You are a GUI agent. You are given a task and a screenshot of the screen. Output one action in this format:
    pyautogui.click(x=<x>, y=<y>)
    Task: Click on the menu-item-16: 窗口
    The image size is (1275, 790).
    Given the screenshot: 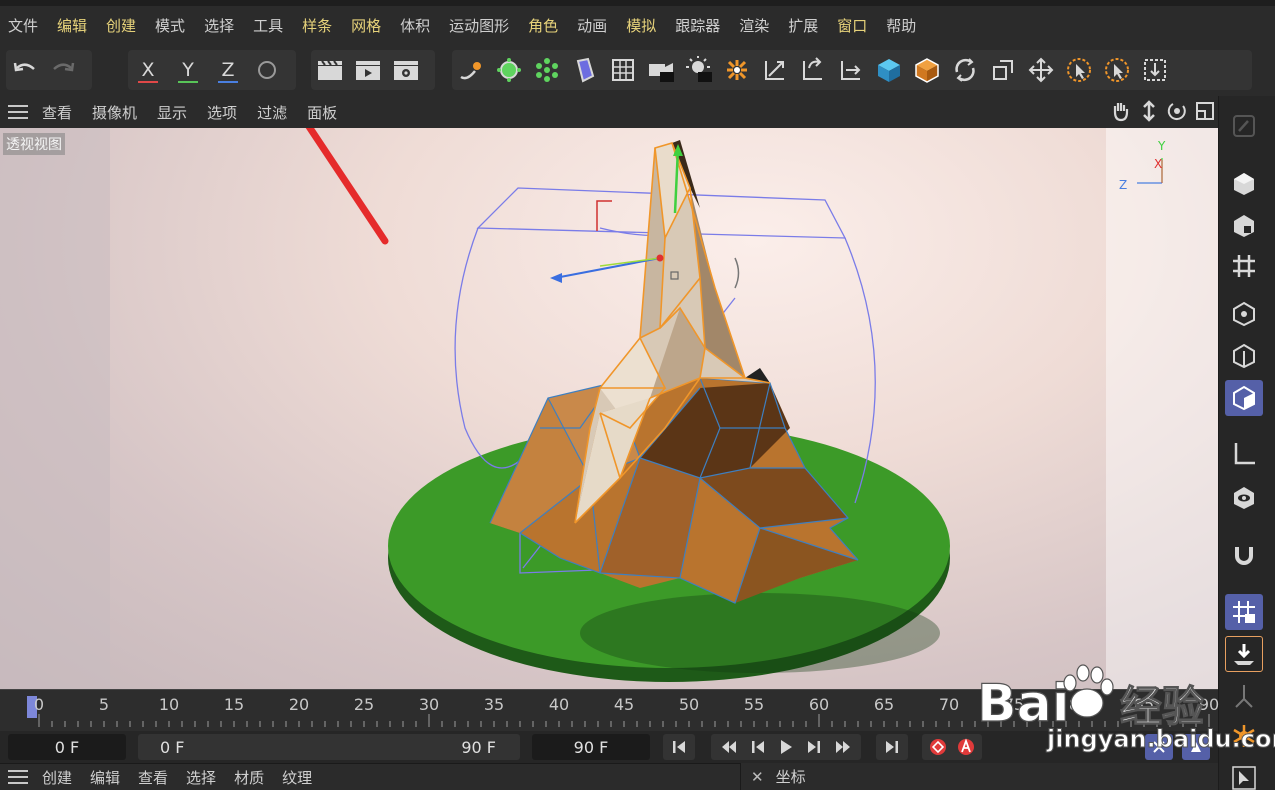 What is the action you would take?
    pyautogui.click(x=852, y=25)
    